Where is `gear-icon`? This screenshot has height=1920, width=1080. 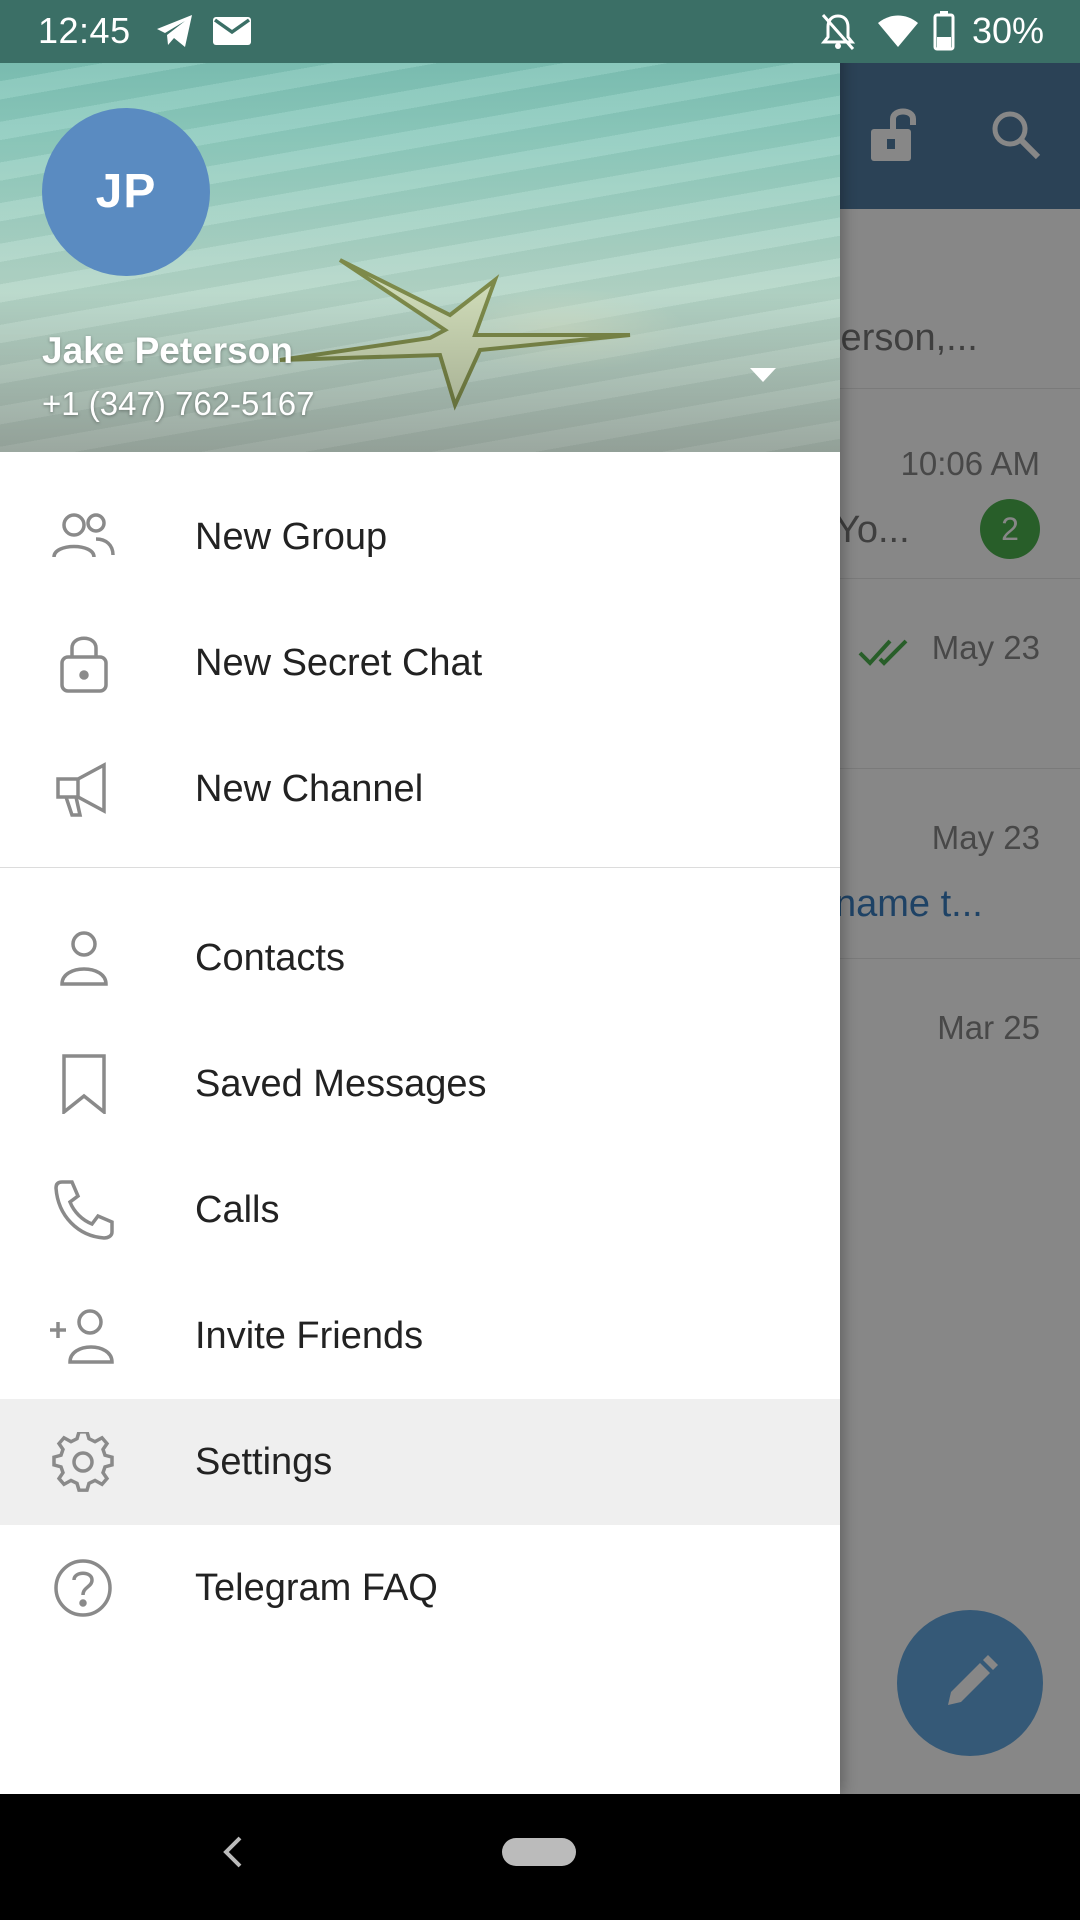
gear-icon is located at coordinates (83, 1461).